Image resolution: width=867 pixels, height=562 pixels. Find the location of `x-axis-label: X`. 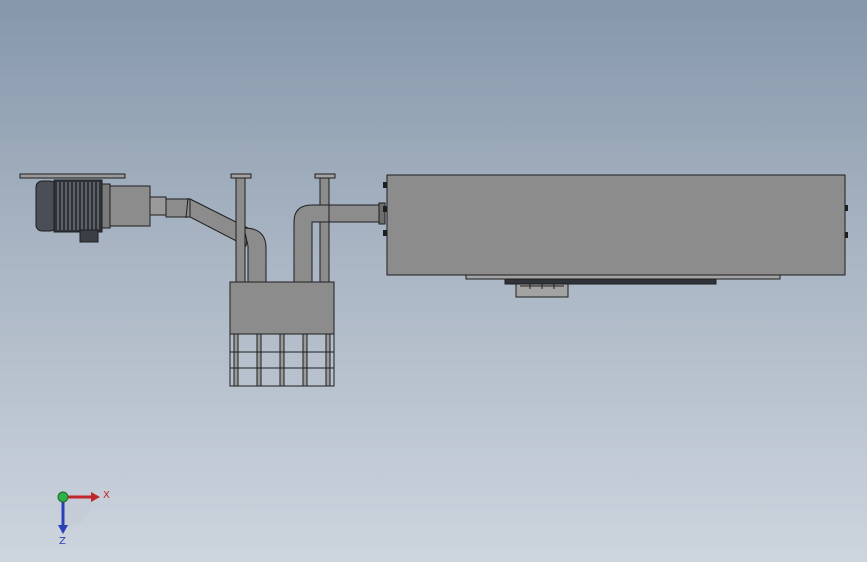

x-axis-label: X is located at coordinates (106, 495).